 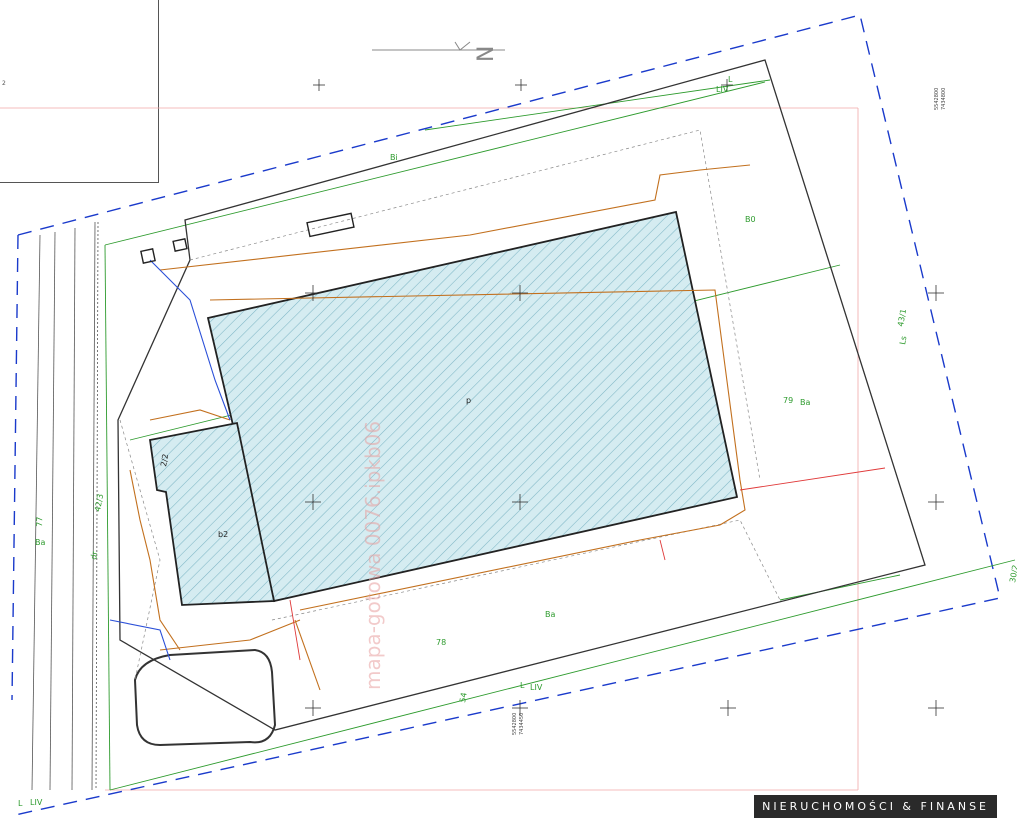 What do you see at coordinates (394, 157) in the screenshot?
I see `landuse-bi: Bi` at bounding box center [394, 157].